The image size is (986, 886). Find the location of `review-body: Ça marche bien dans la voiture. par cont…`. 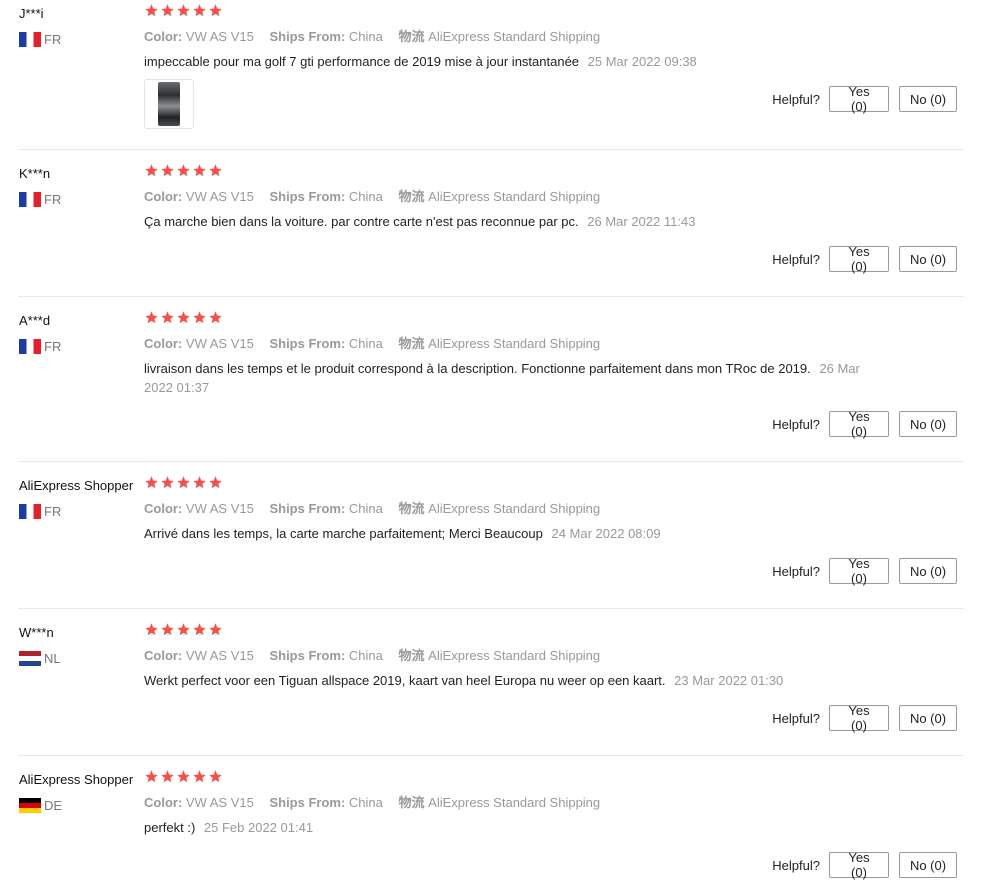

review-body: Ça marche bien dans la voiture. par cont… is located at coordinates (361, 221).